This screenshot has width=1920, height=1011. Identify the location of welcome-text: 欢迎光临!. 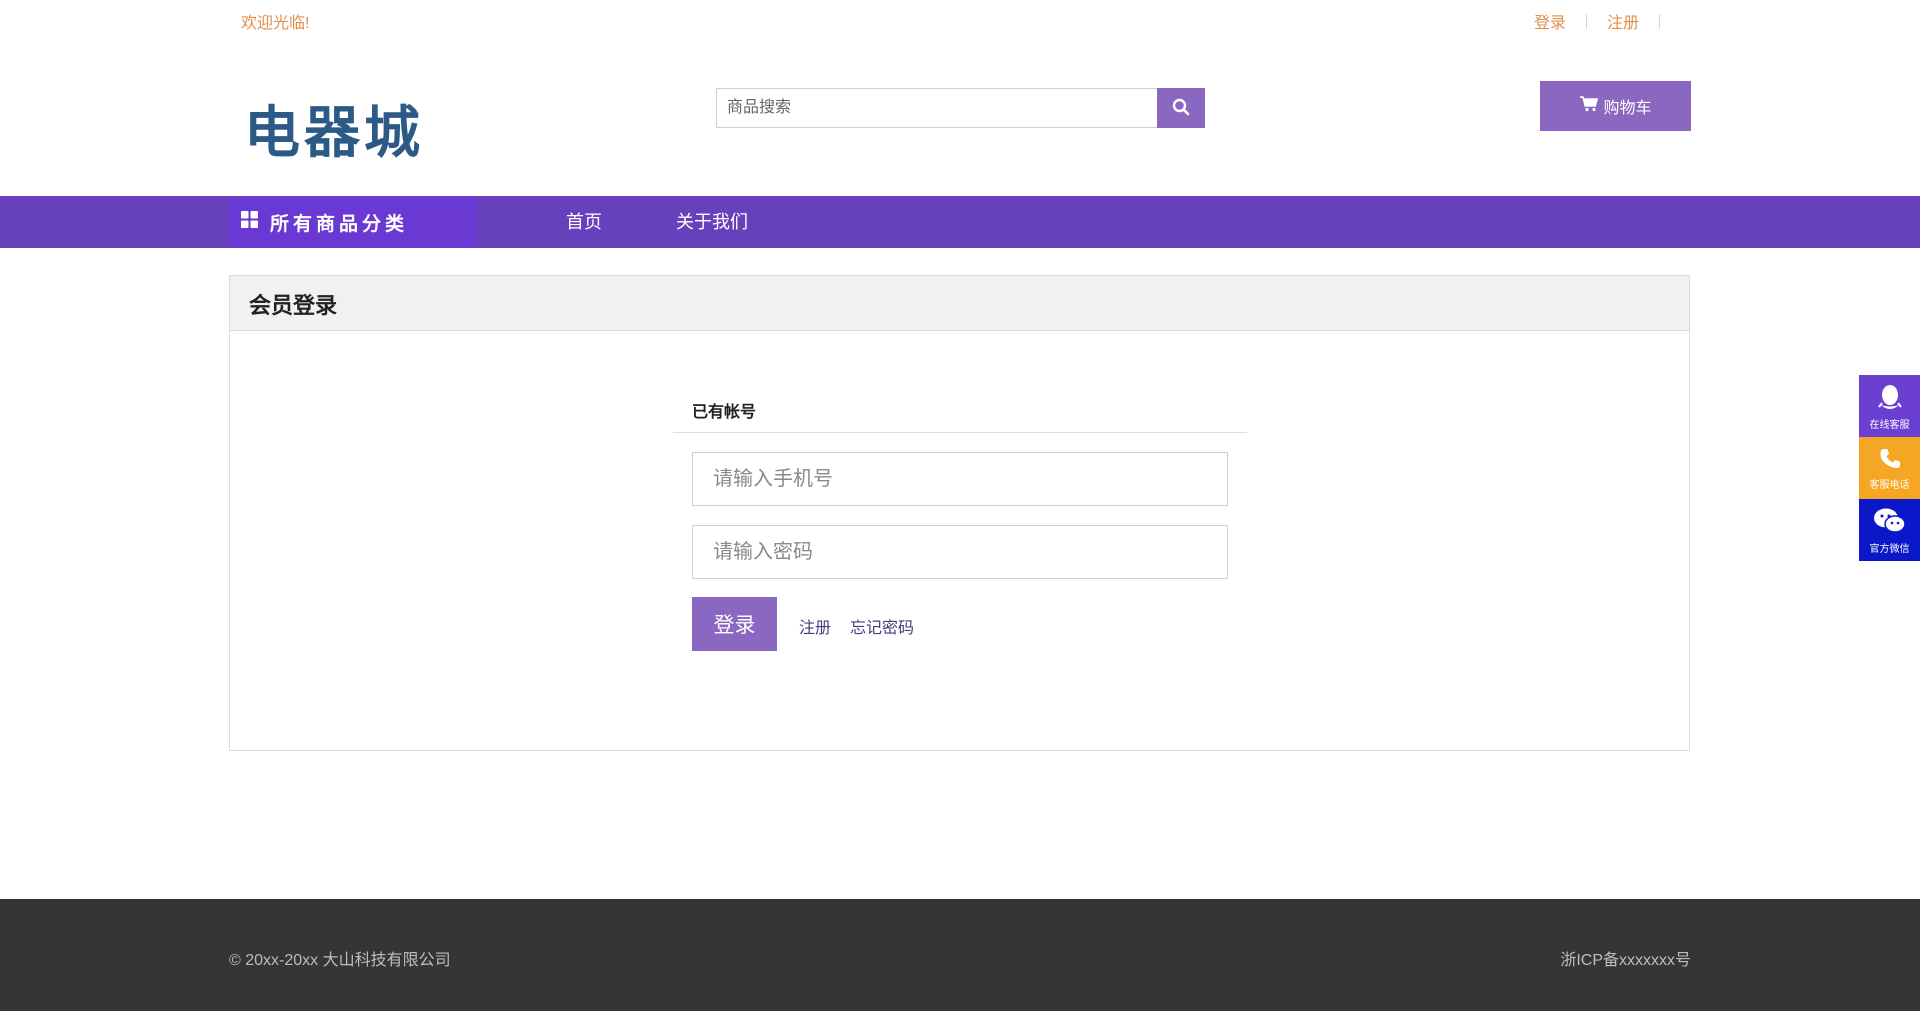
(275, 23).